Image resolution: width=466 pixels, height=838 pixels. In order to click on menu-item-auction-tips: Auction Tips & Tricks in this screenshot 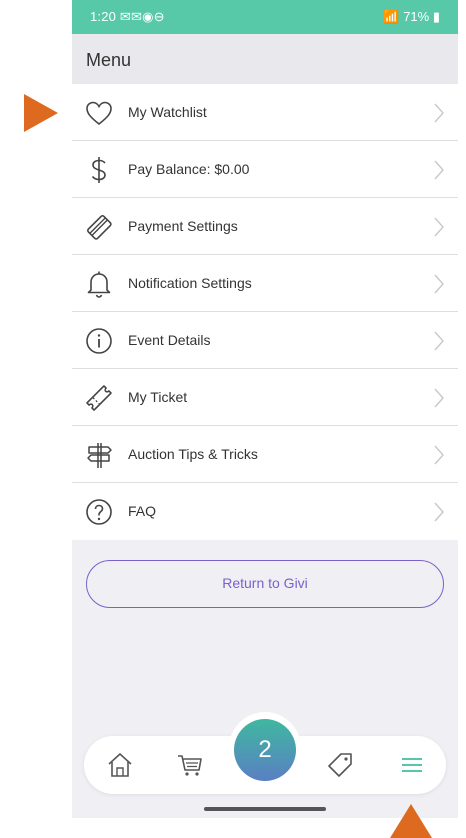, I will do `click(265, 454)`.